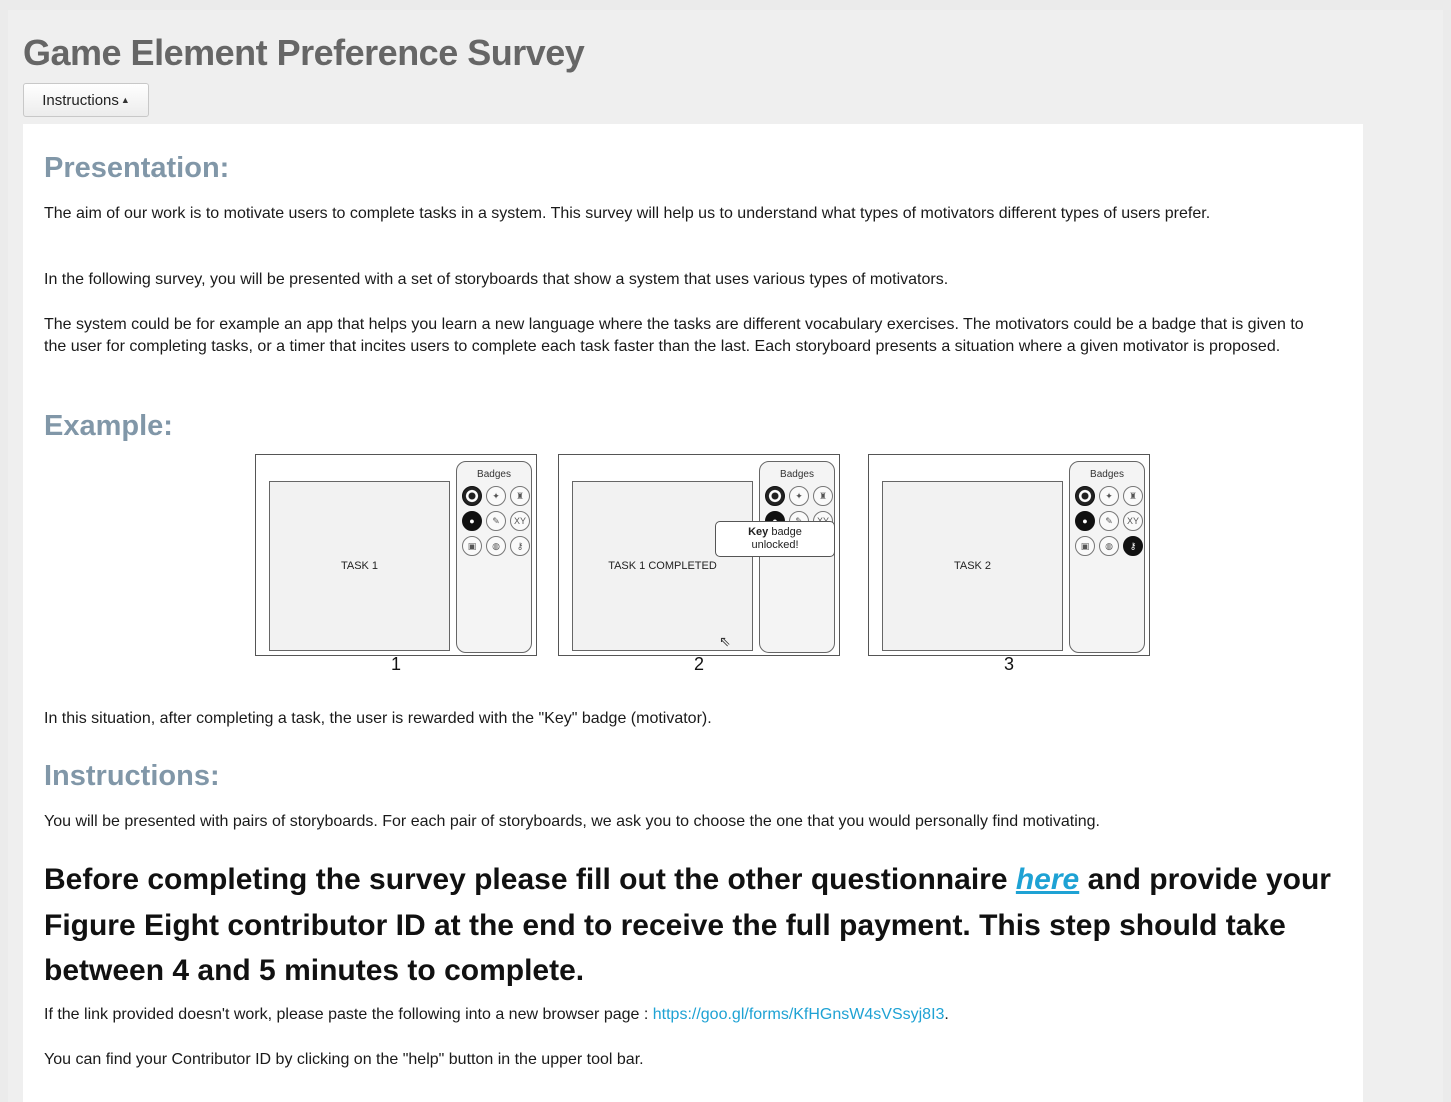 This screenshot has height=1102, width=1451. I want to click on storyboard-frame-3: TASK 2 Badges ✦ ♜ ● ✎ XY ▣ ◍ ⚷, so click(1009, 555).